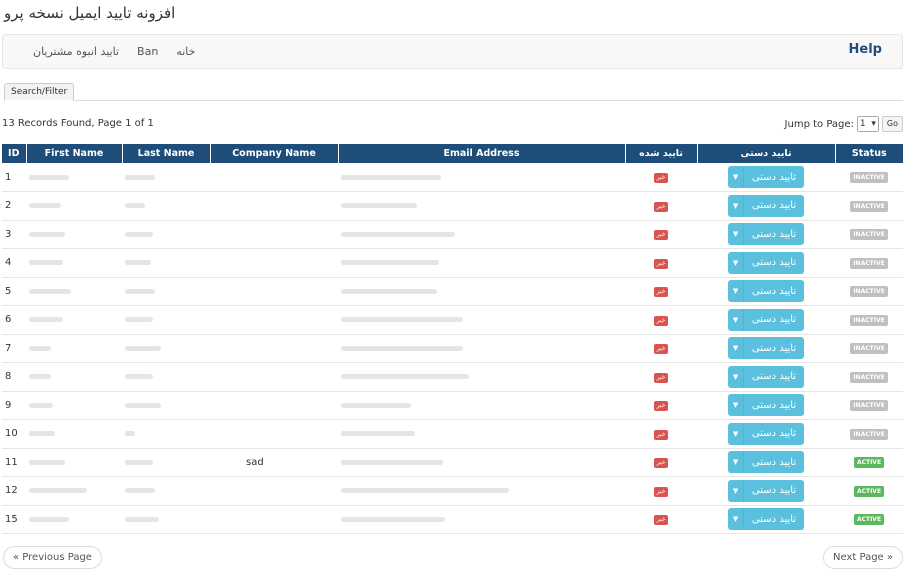  I want to click on col-verified: تایید شده, so click(661, 153).